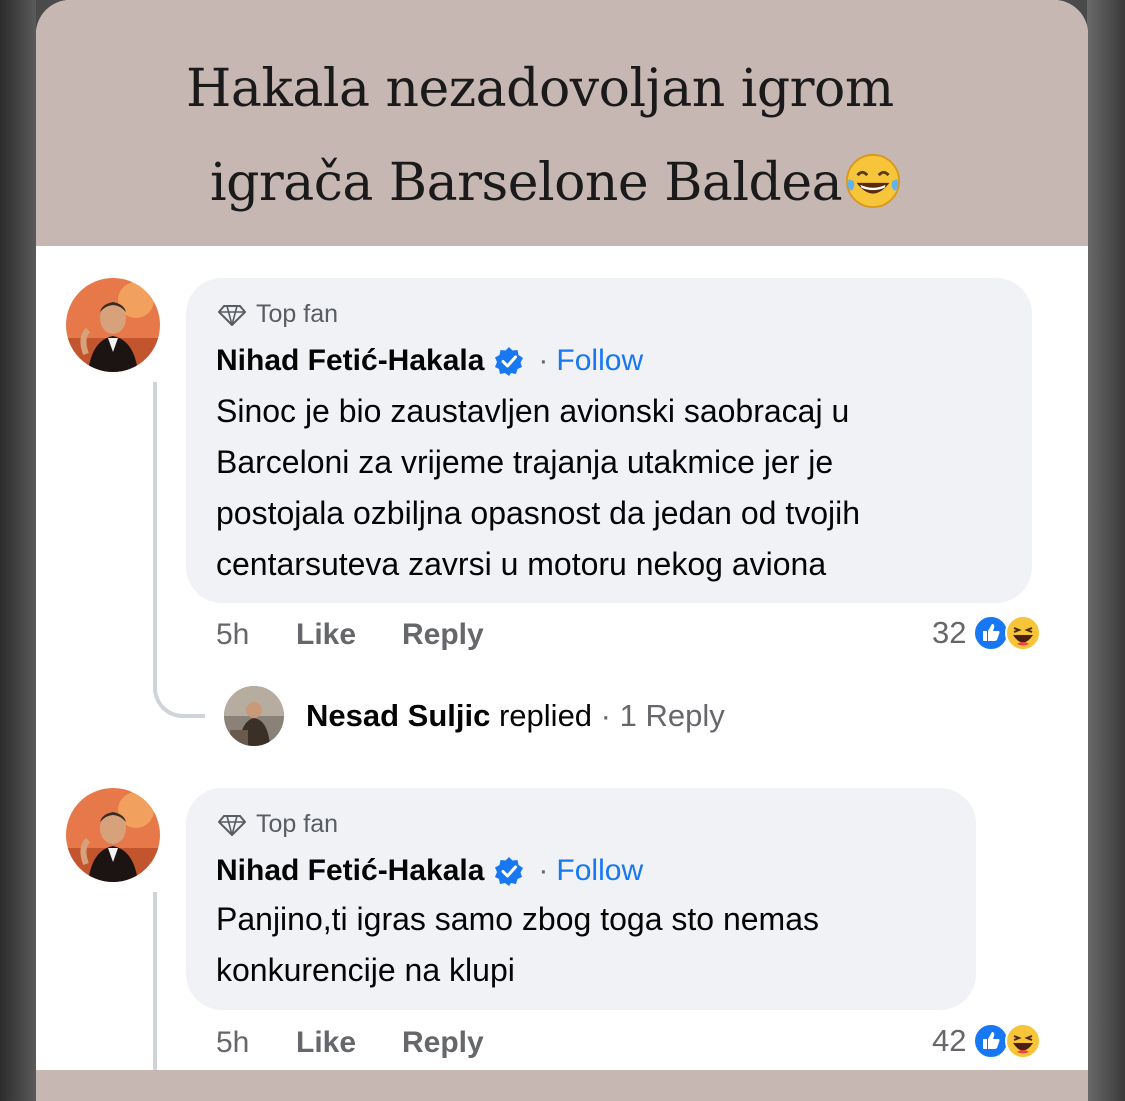 The width and height of the screenshot is (1125, 1101). I want to click on reactions-summary: 32, so click(987, 633).